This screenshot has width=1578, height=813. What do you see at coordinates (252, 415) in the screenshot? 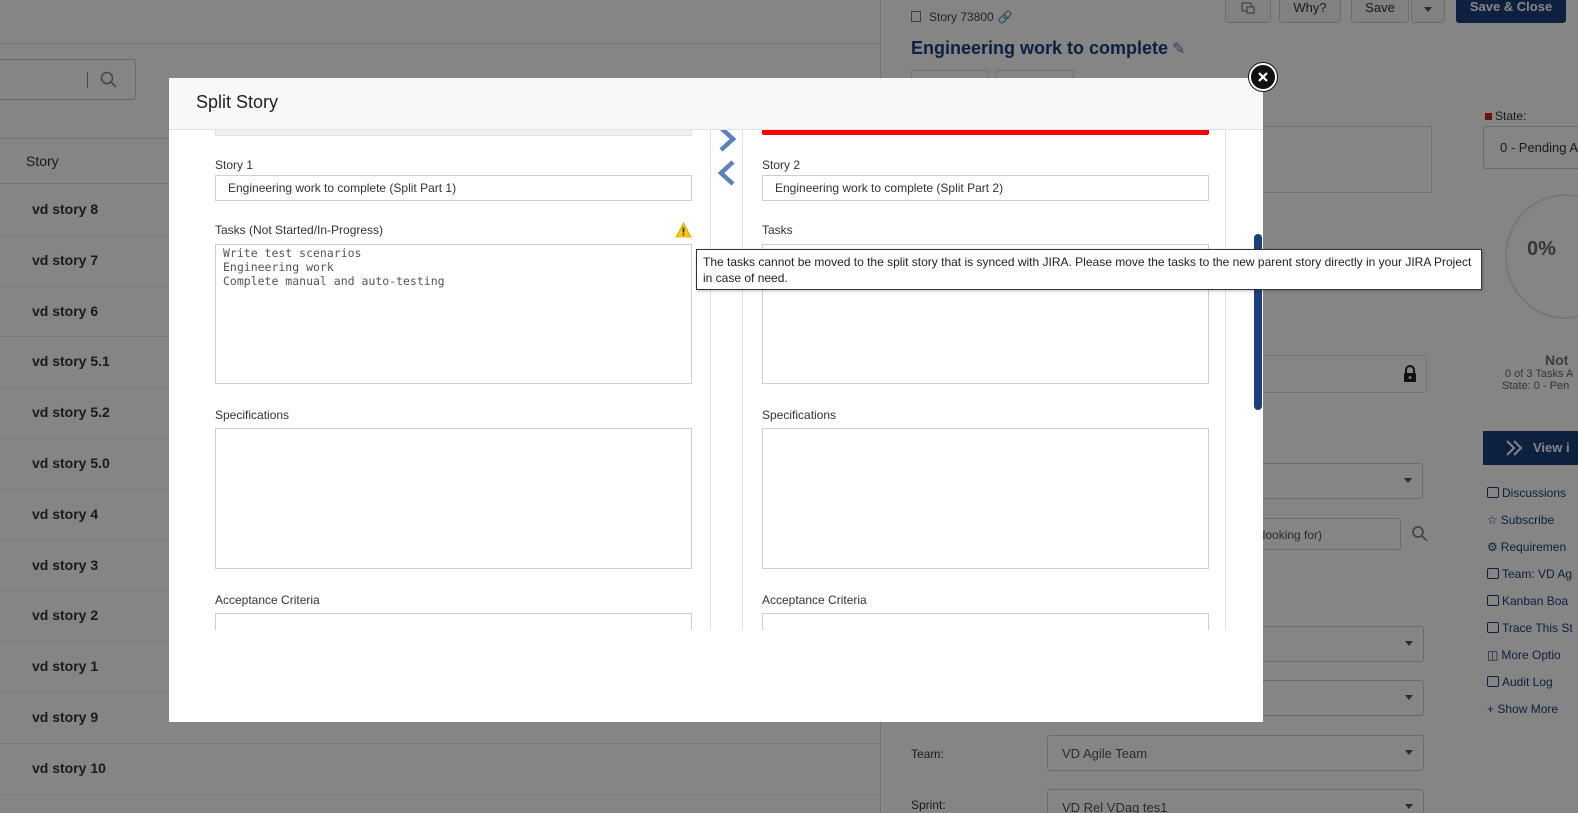
I see `story-1-specifications-label: Specifications` at bounding box center [252, 415].